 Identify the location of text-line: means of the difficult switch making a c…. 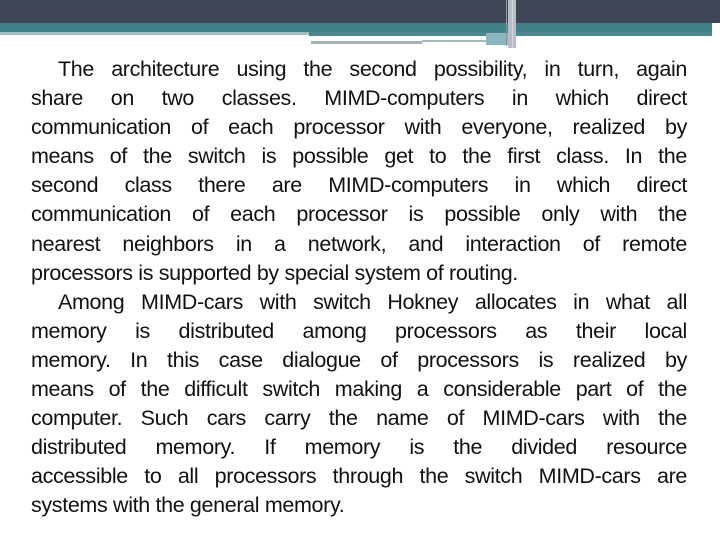
(359, 389).